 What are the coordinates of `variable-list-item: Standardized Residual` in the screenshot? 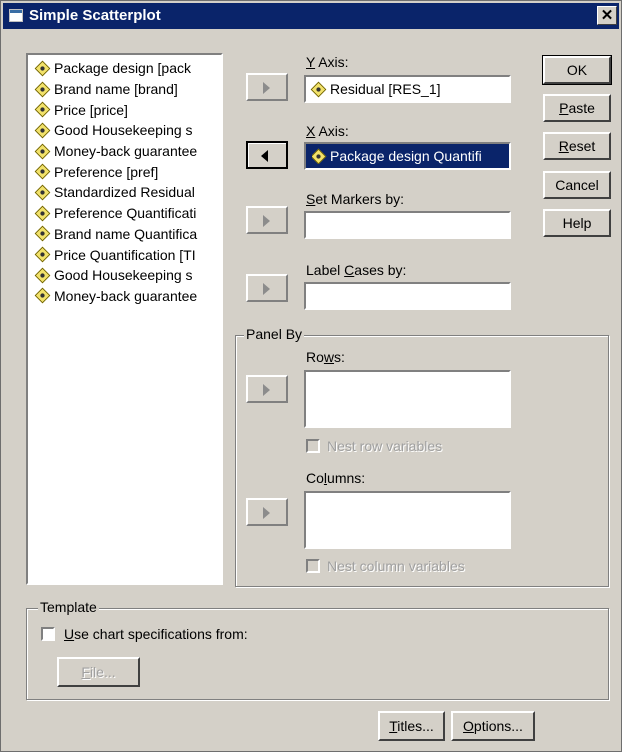 It's located at (127, 192).